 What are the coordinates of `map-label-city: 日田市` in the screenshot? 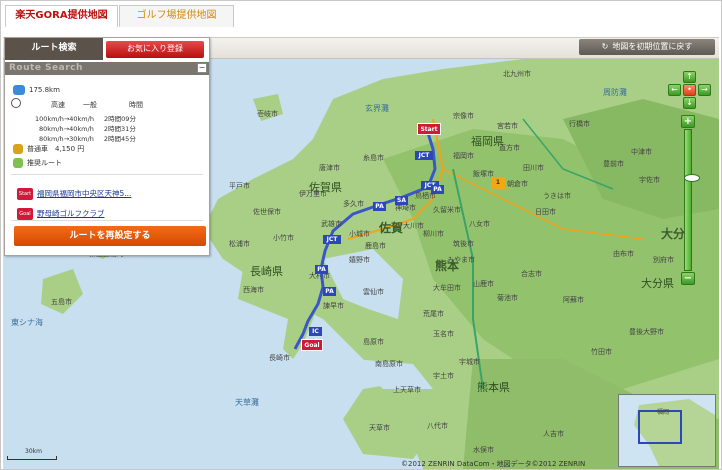 It's located at (545, 212).